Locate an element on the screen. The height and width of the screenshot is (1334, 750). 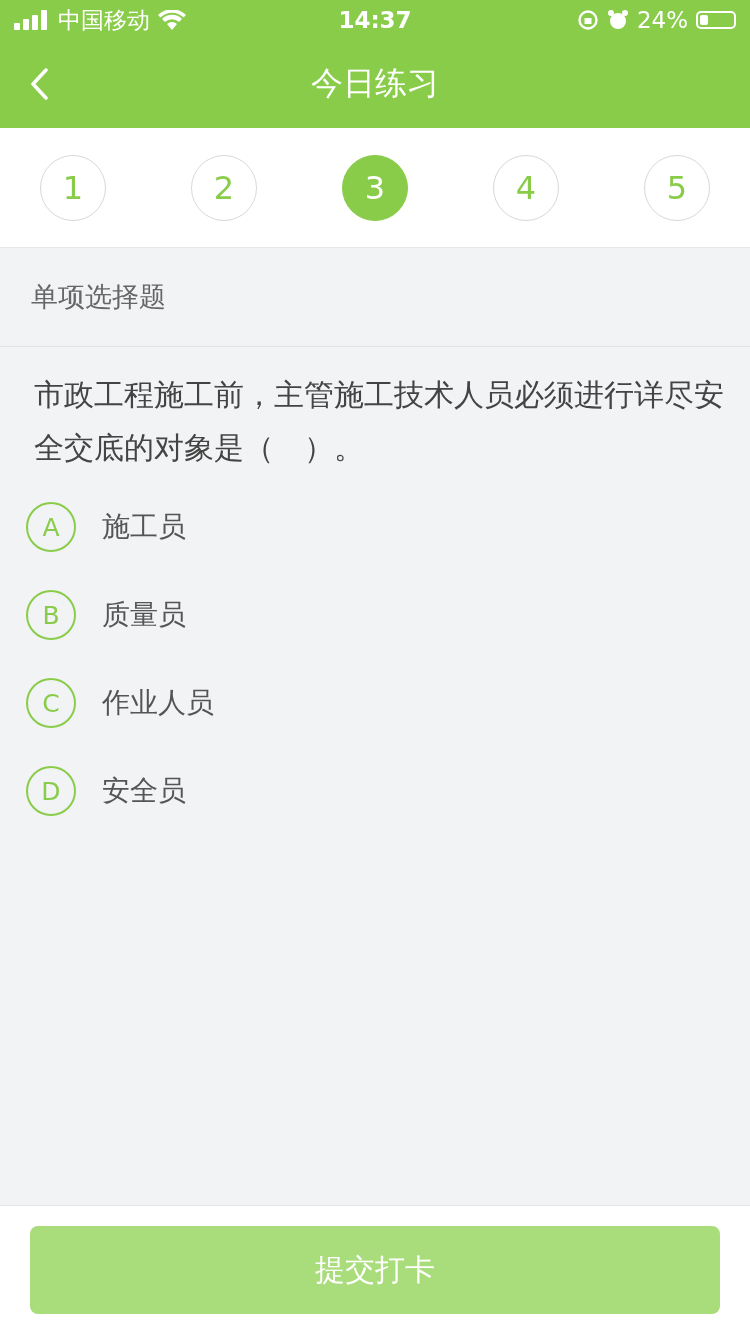
answer-option: B 质量员 is located at coordinates (378, 615).